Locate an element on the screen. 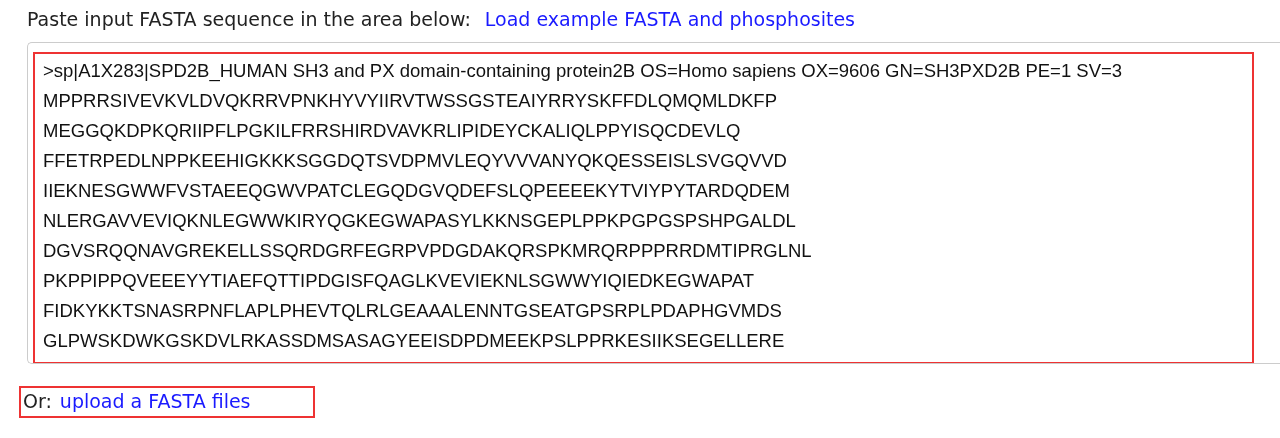  sequence-line: PKPPIPPQVEEEYYTIAEFQTTIPDGISFQAGLKVEVIEKNLSGWWYIQIEDKEGWAPAT is located at coordinates (399, 281).